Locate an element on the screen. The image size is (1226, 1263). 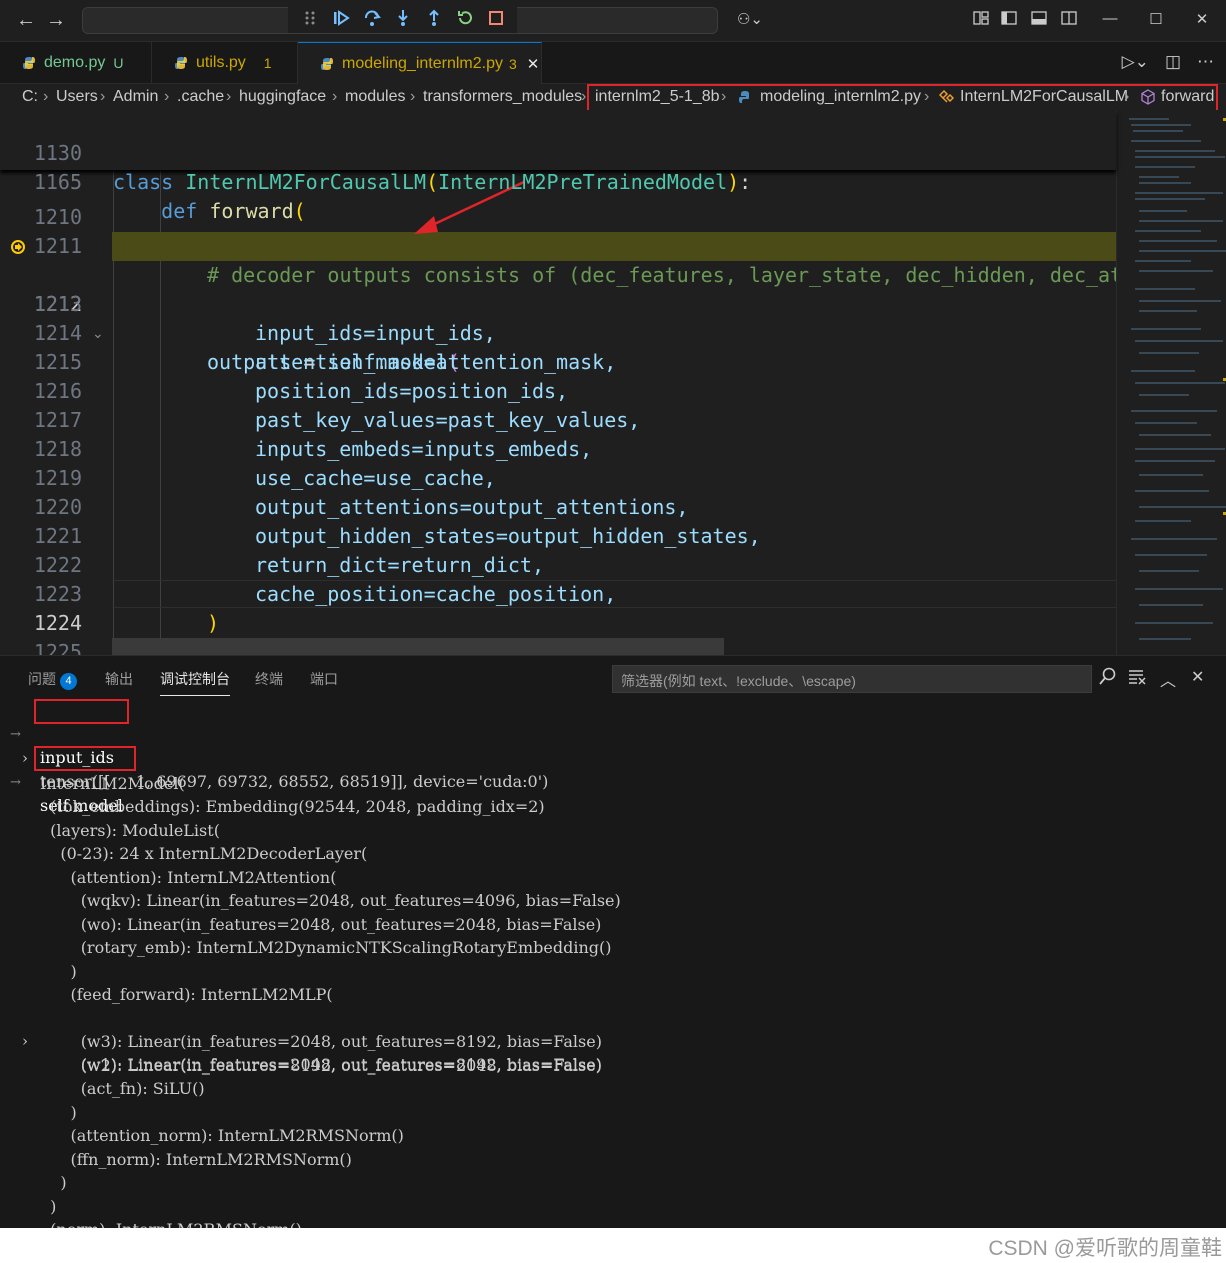
debug-toolbar is located at coordinates (402, 18).